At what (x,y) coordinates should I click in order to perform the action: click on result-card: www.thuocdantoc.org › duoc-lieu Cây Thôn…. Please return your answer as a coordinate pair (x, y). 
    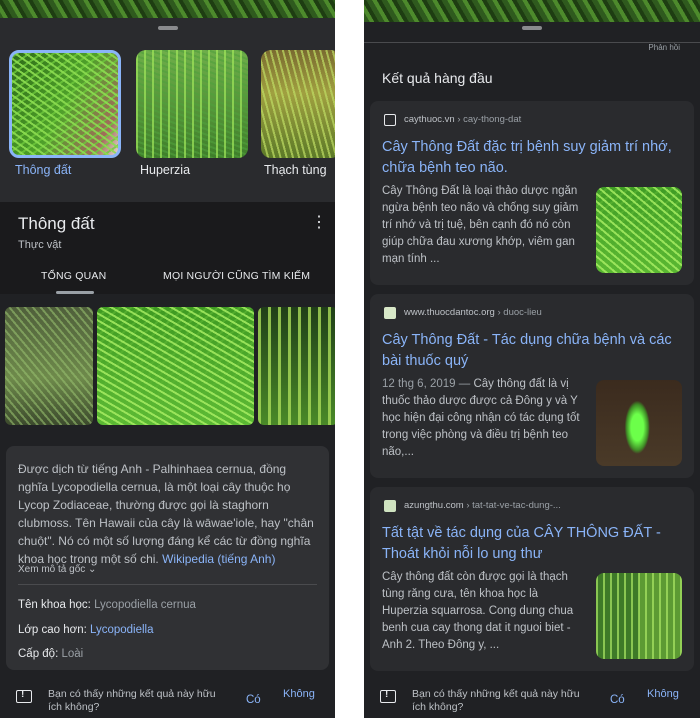
    Looking at the image, I should click on (532, 386).